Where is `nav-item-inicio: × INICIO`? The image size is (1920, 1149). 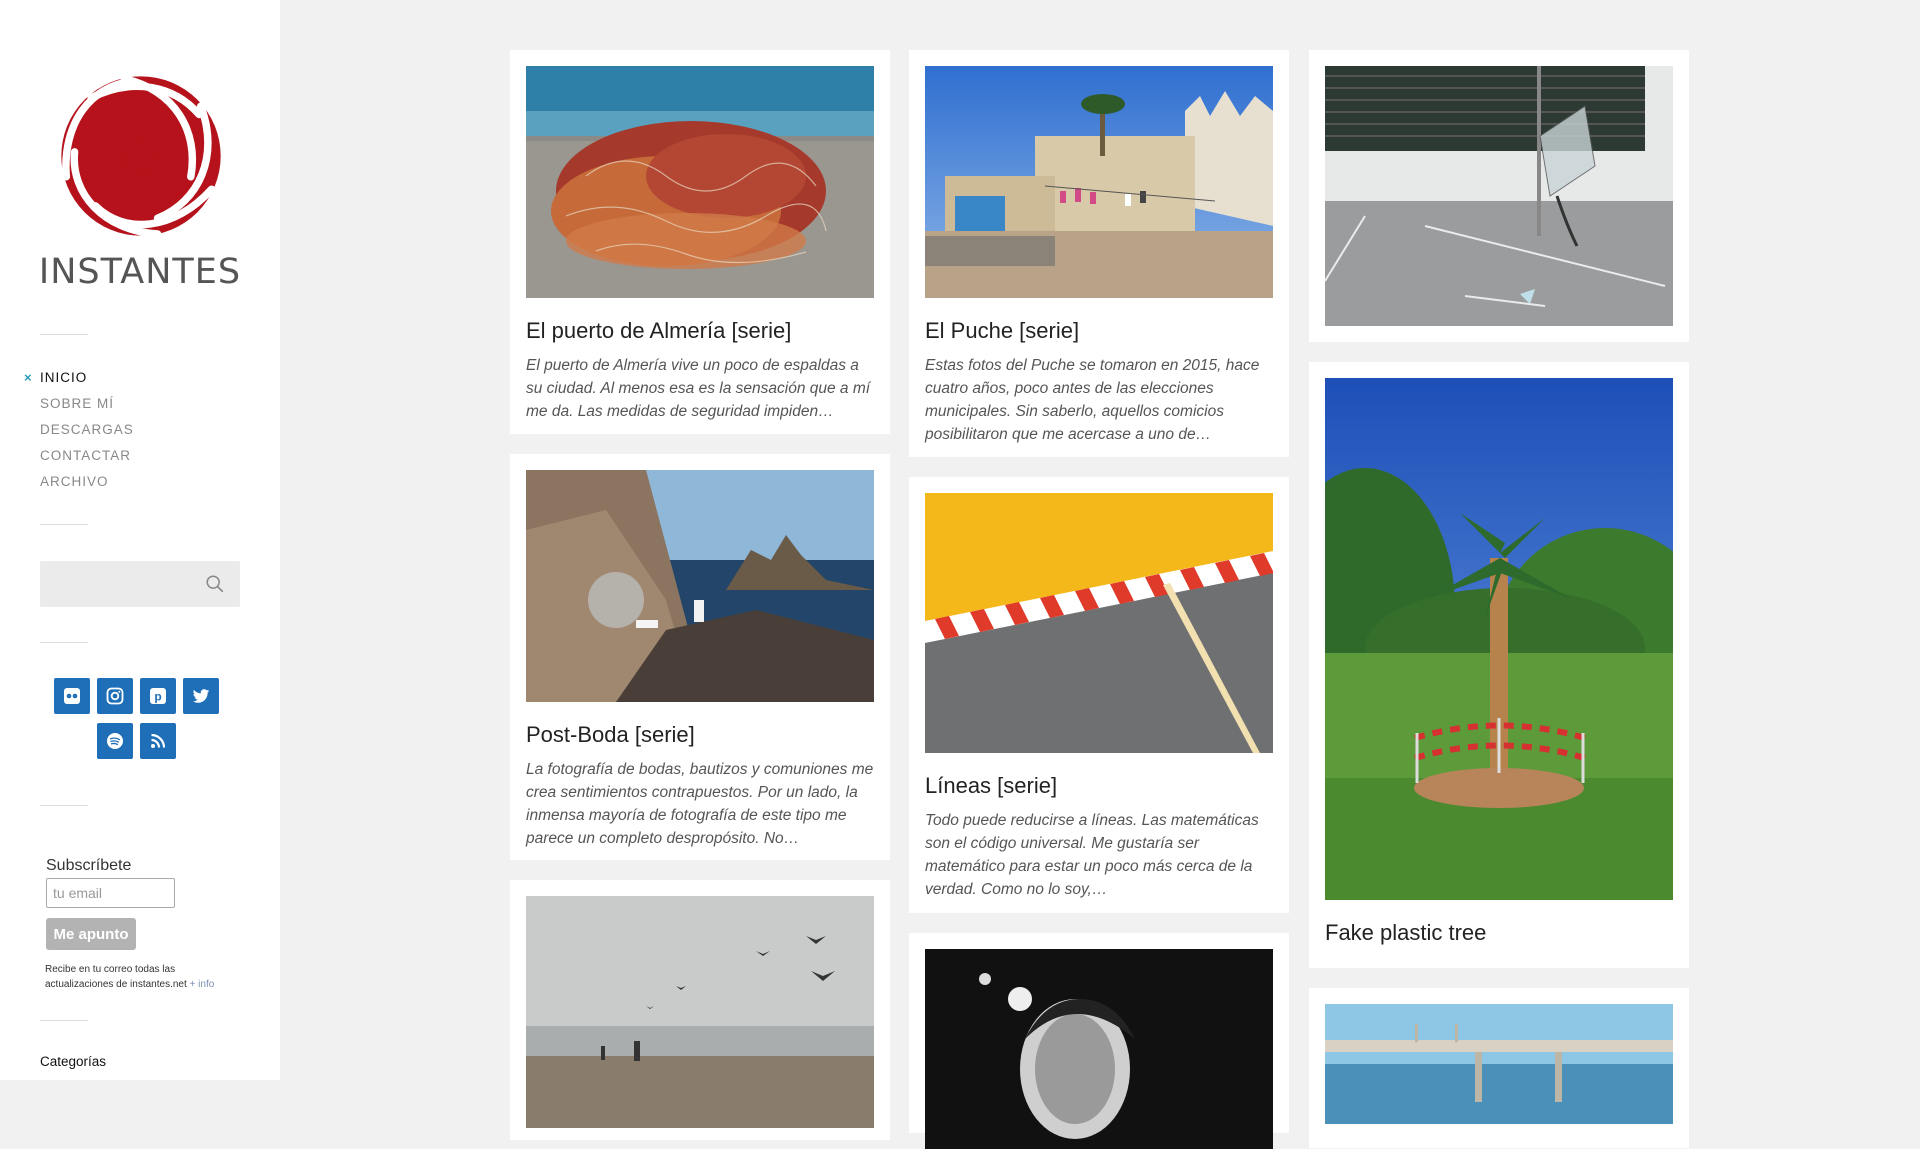
nav-item-inicio: × INICIO is located at coordinates (79, 381).